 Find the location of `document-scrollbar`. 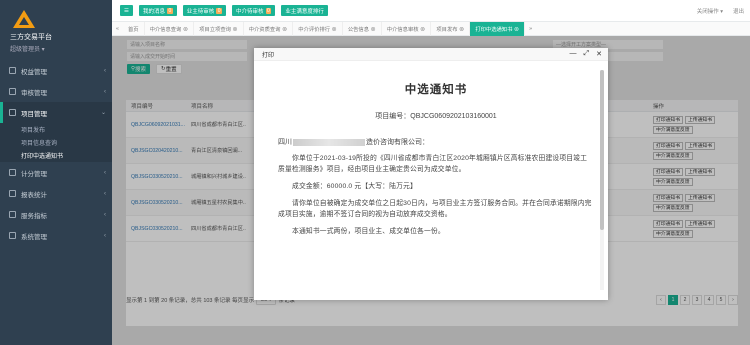

document-scrollbar is located at coordinates (602, 180).